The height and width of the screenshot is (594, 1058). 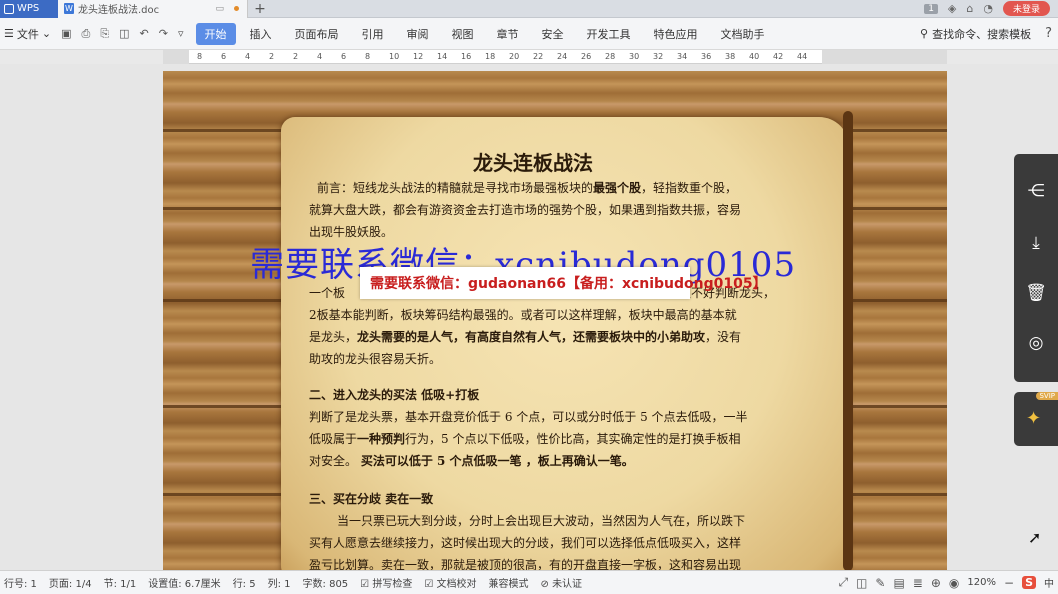 What do you see at coordinates (562, 56) in the screenshot?
I see `ruler-tick-label: 24` at bounding box center [562, 56].